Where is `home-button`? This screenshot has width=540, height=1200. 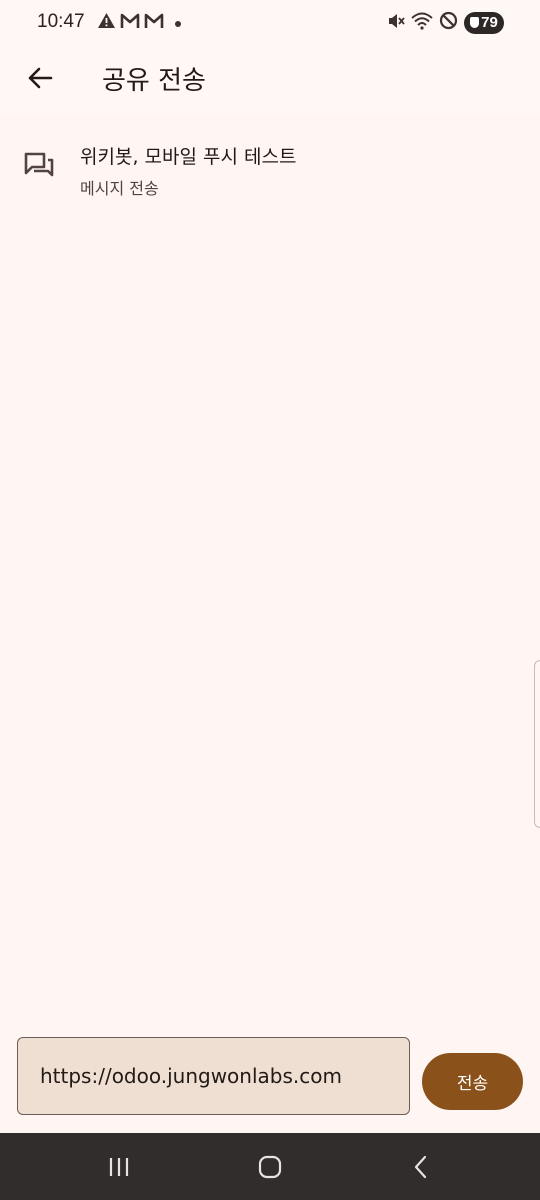 home-button is located at coordinates (270, 1167).